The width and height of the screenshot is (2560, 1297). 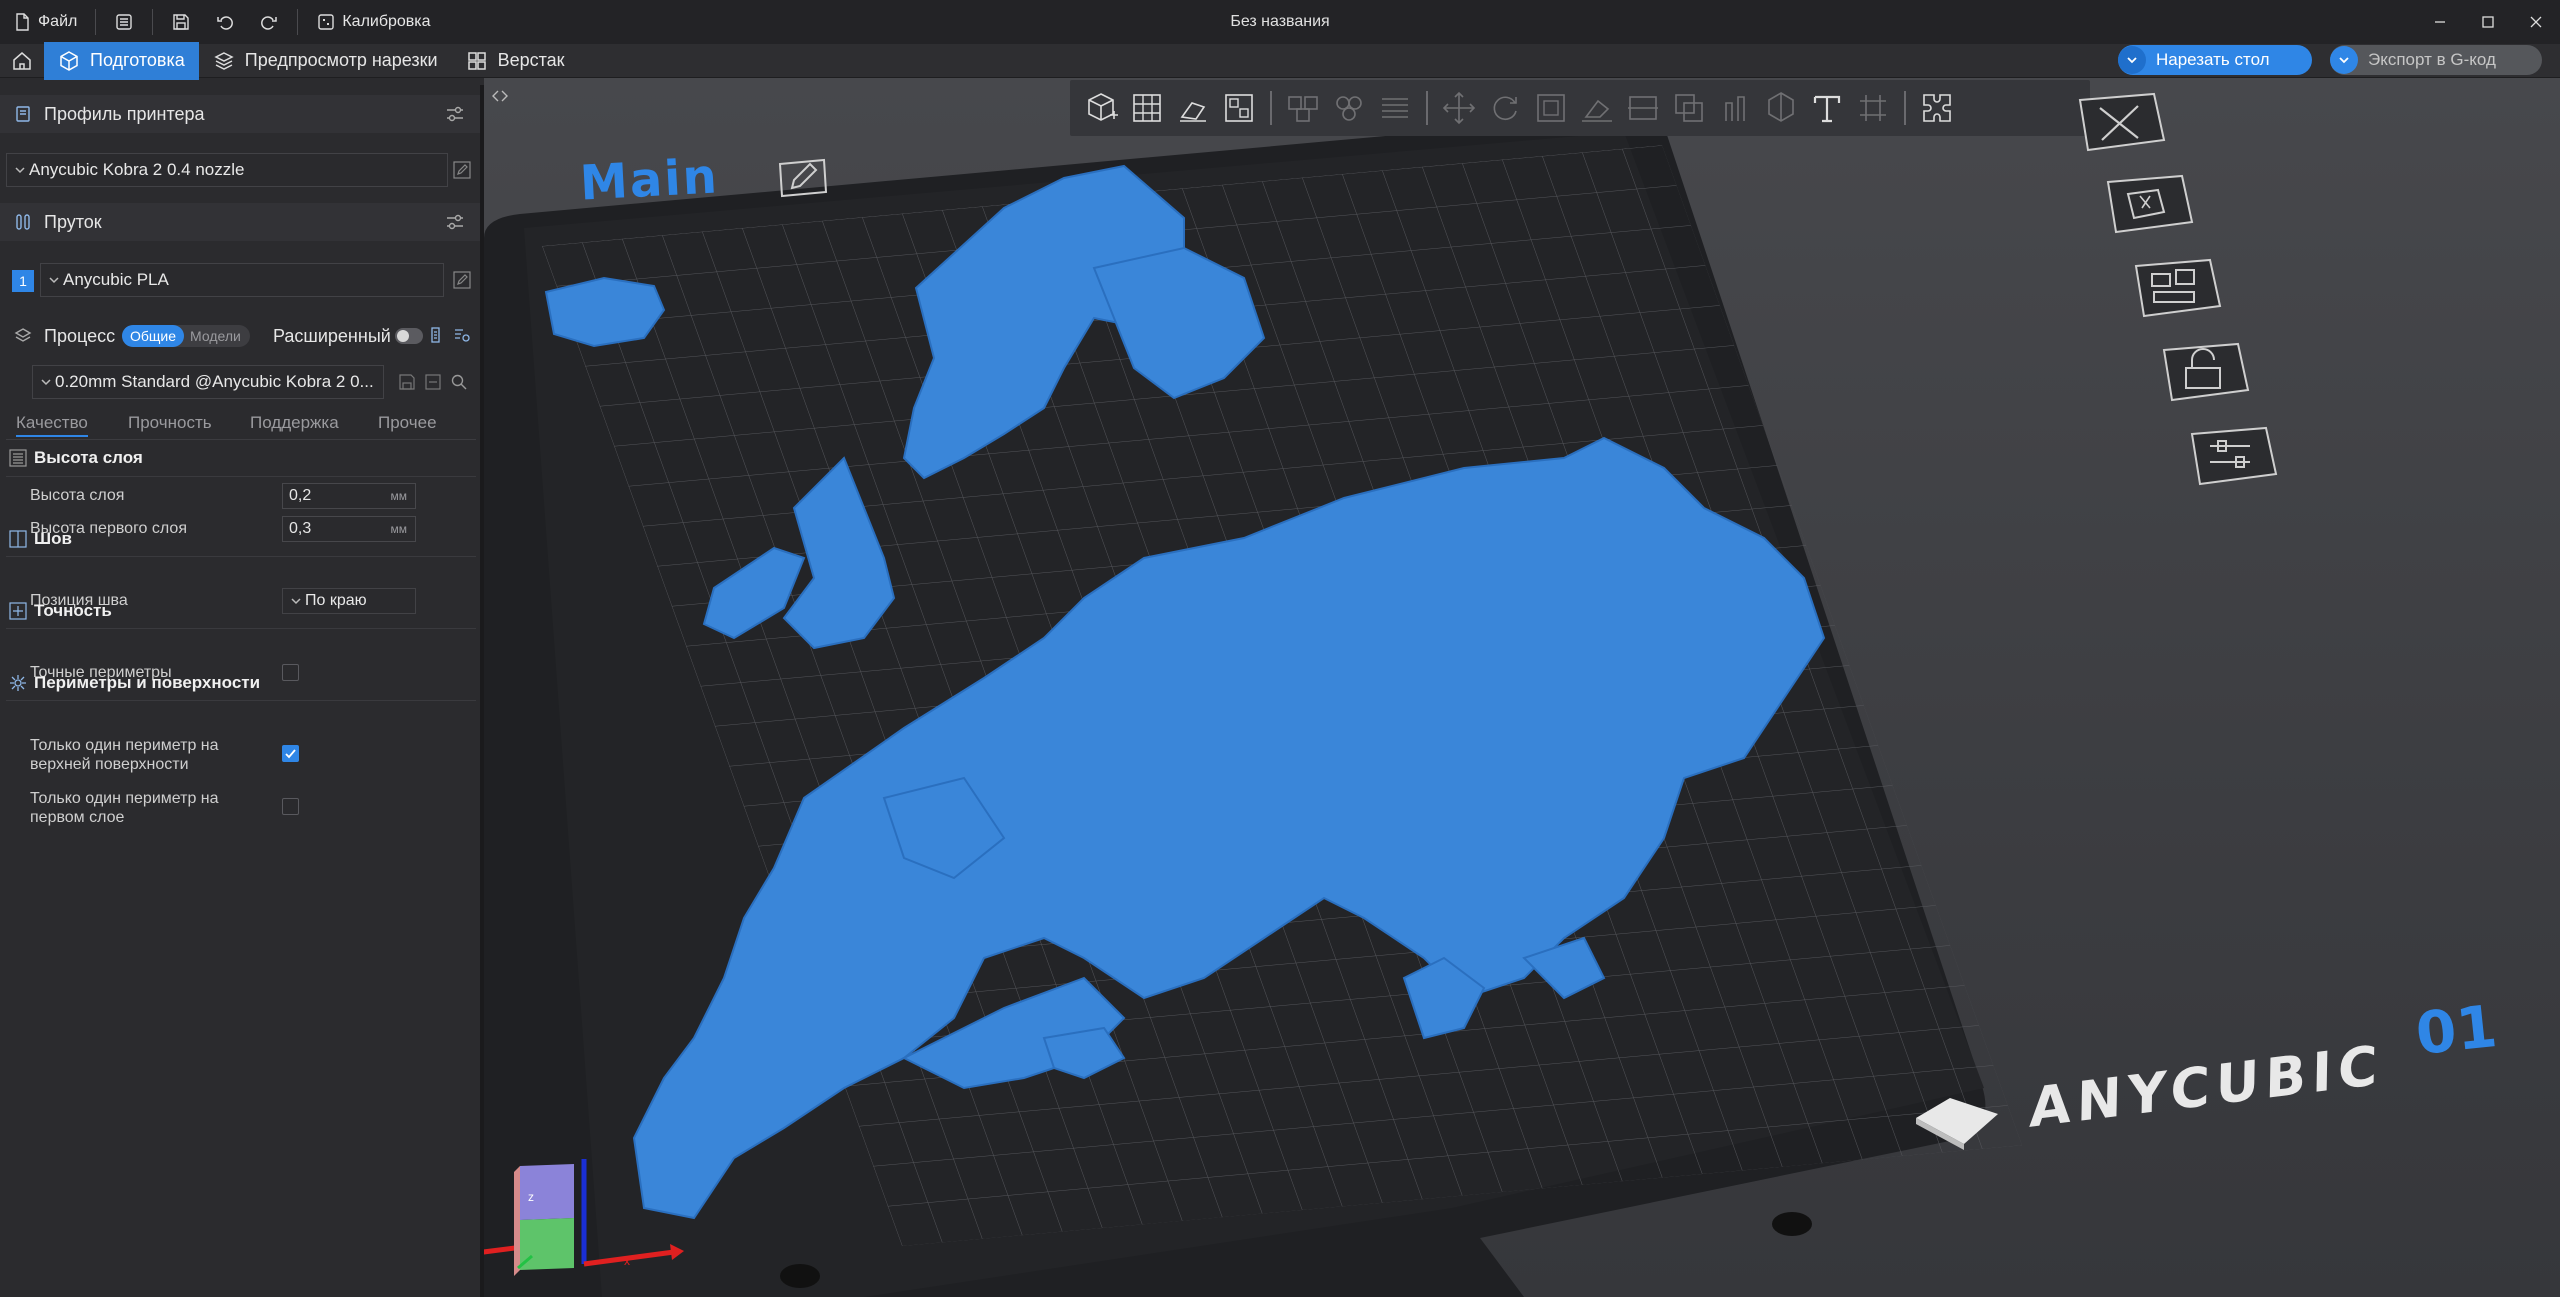 What do you see at coordinates (242, 280) in the screenshot?
I see `filament-select: Anycubic PLA` at bounding box center [242, 280].